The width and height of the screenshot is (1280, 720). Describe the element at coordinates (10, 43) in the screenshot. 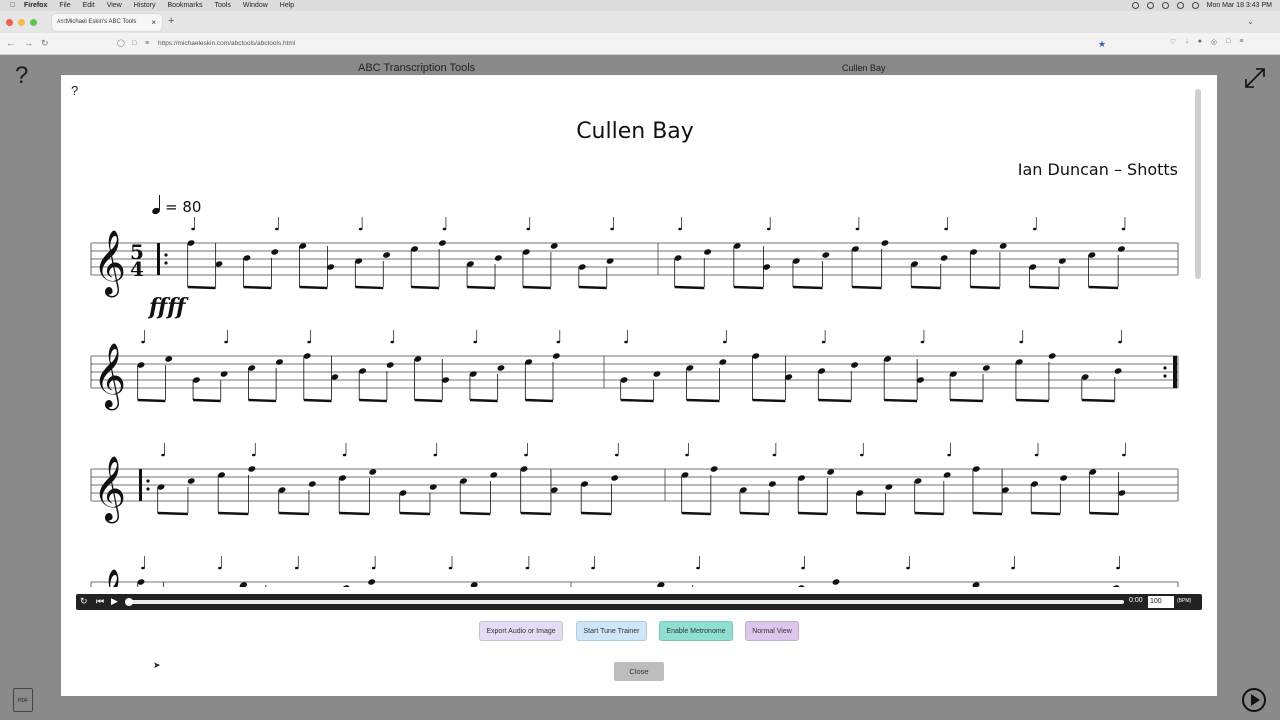

I see `back-icon: ←` at that location.